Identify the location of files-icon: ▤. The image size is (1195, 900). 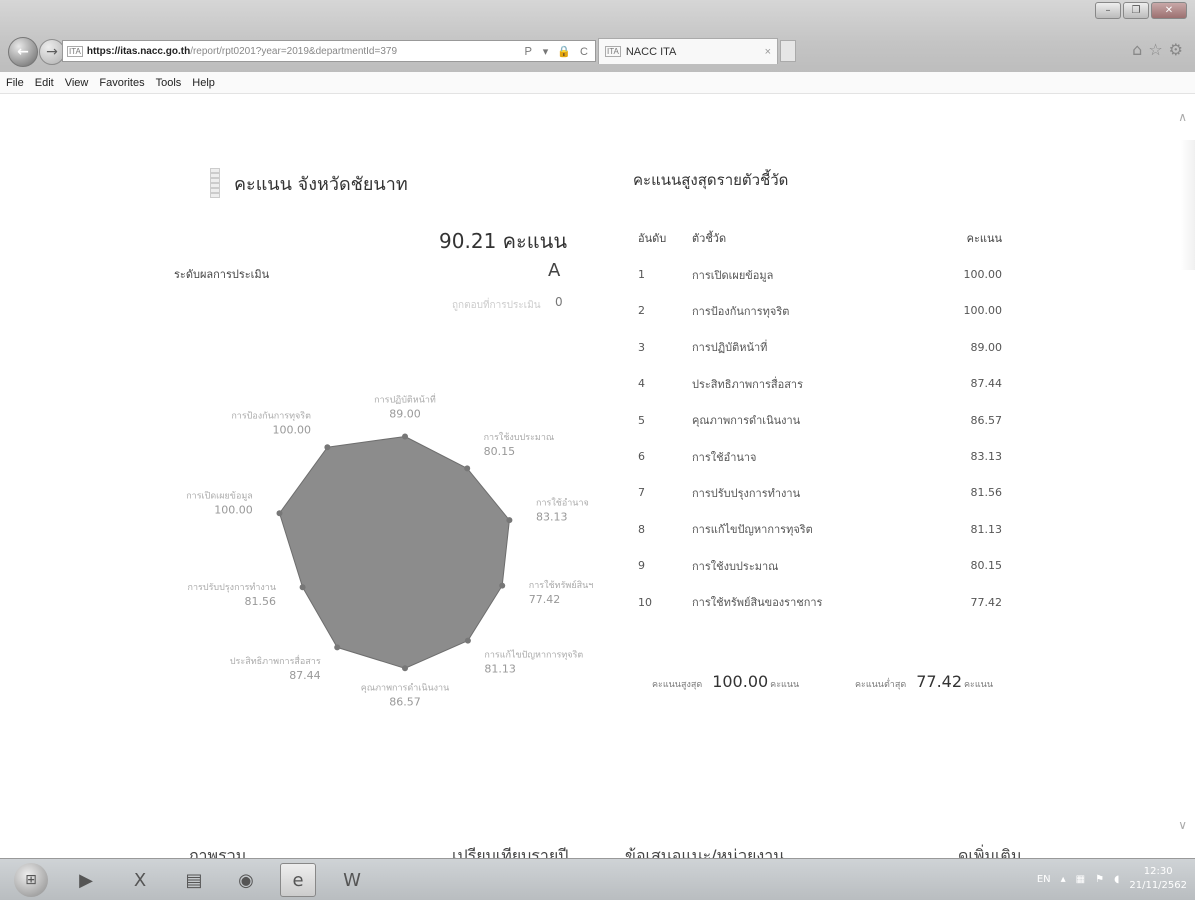
(194, 880).